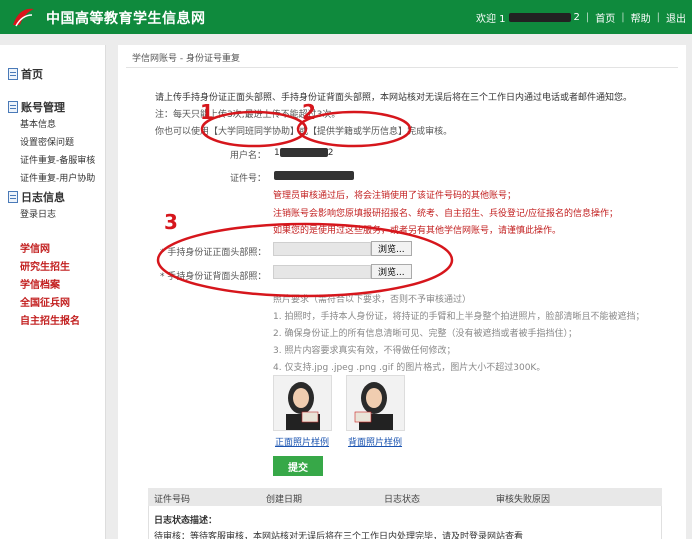 The height and width of the screenshot is (539, 692). What do you see at coordinates (36, 197) in the screenshot?
I see `sidebar-section-logs: 日志信息` at bounding box center [36, 197].